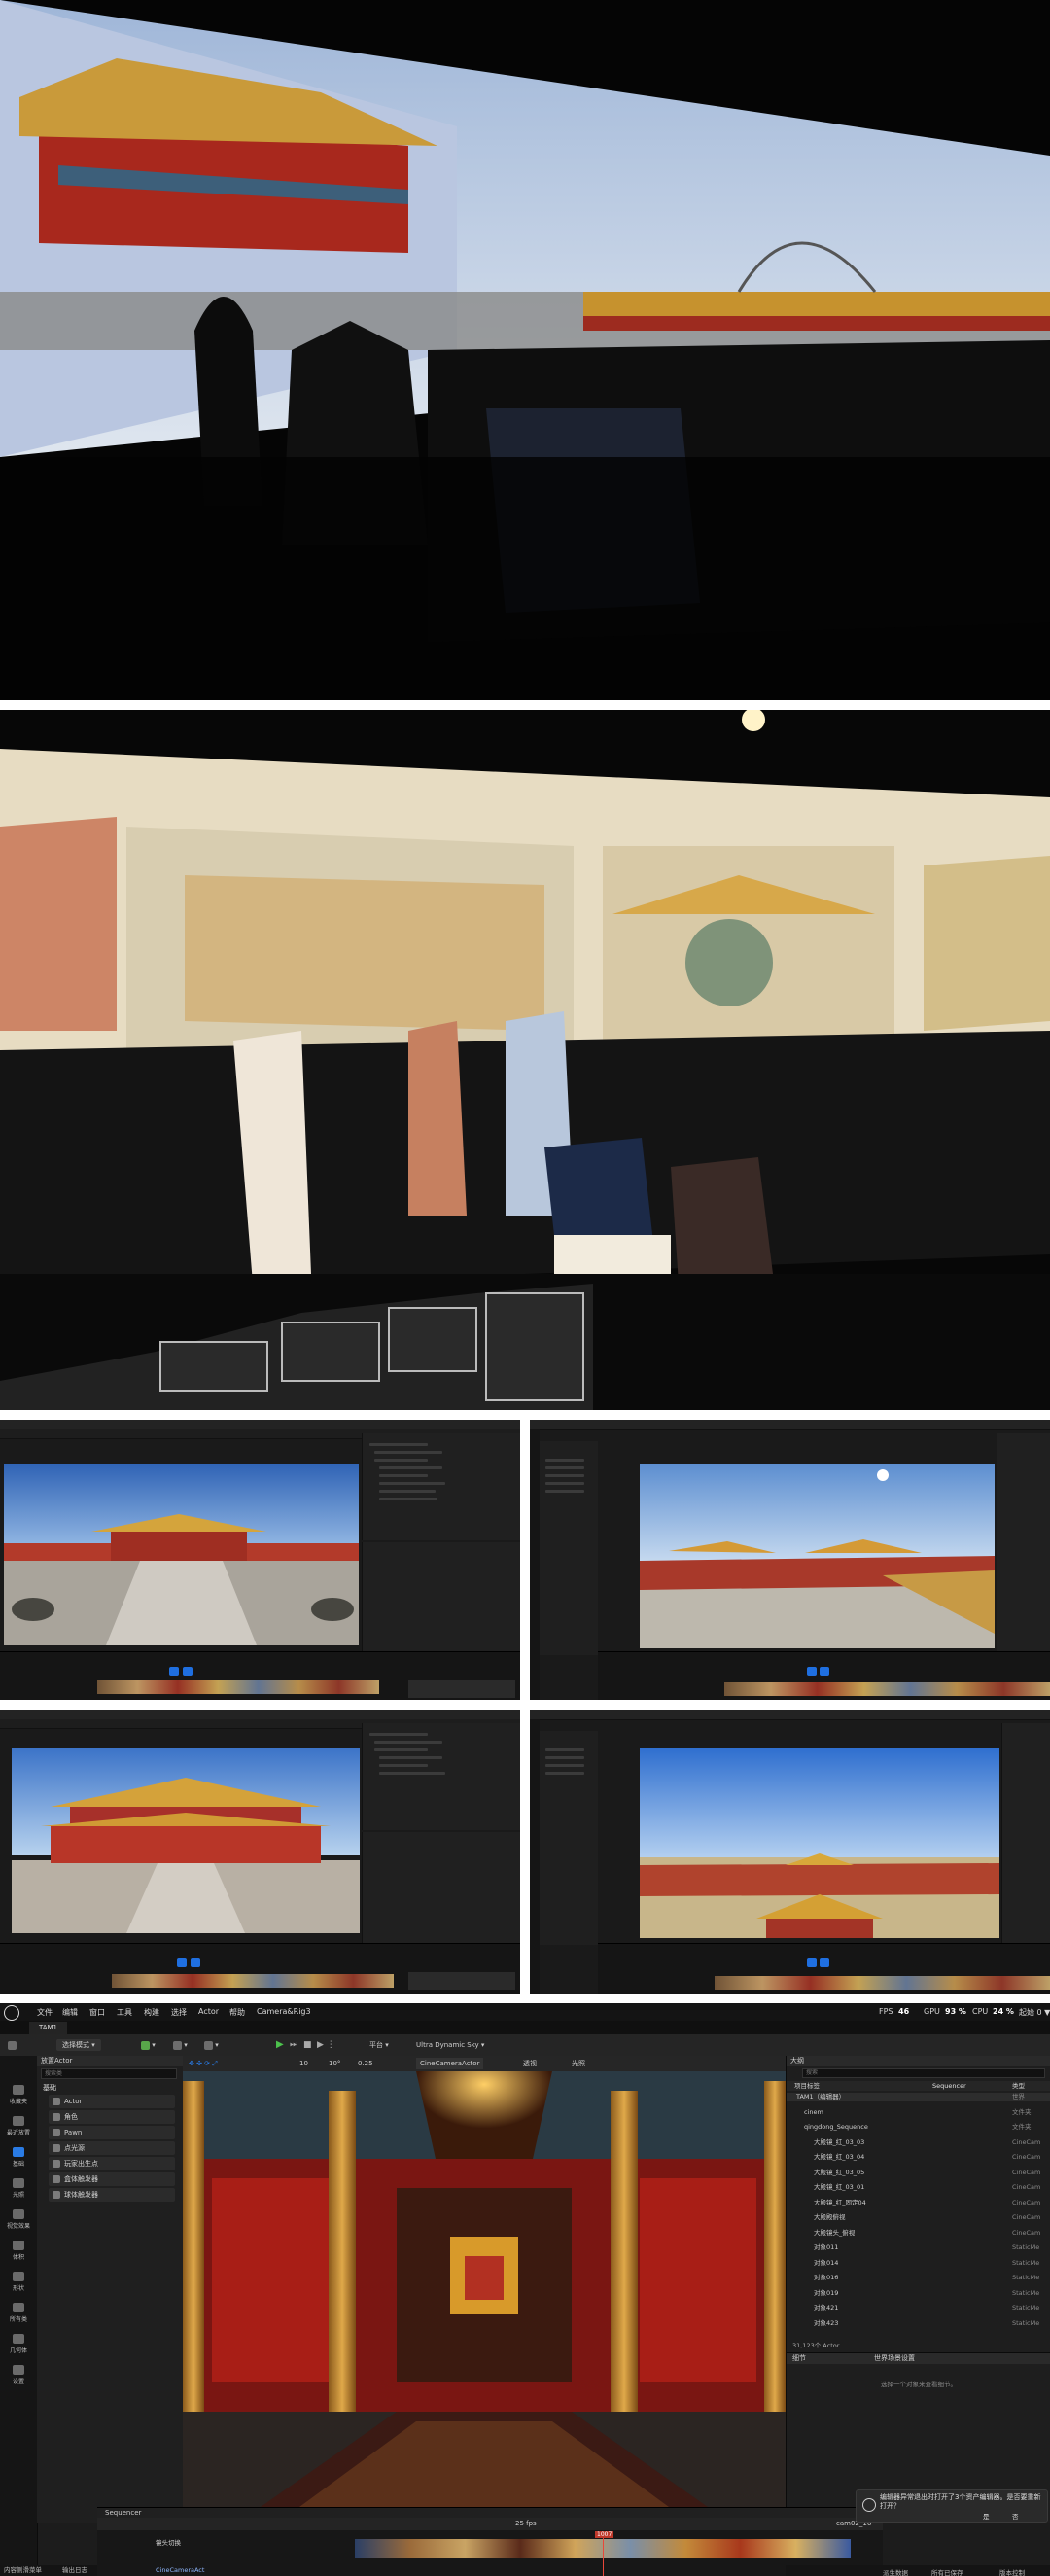 This screenshot has height=2576, width=1050. Describe the element at coordinates (918, 2086) in the screenshot. I see `outliner-header: 项目标签 Sequencer 类型` at that location.